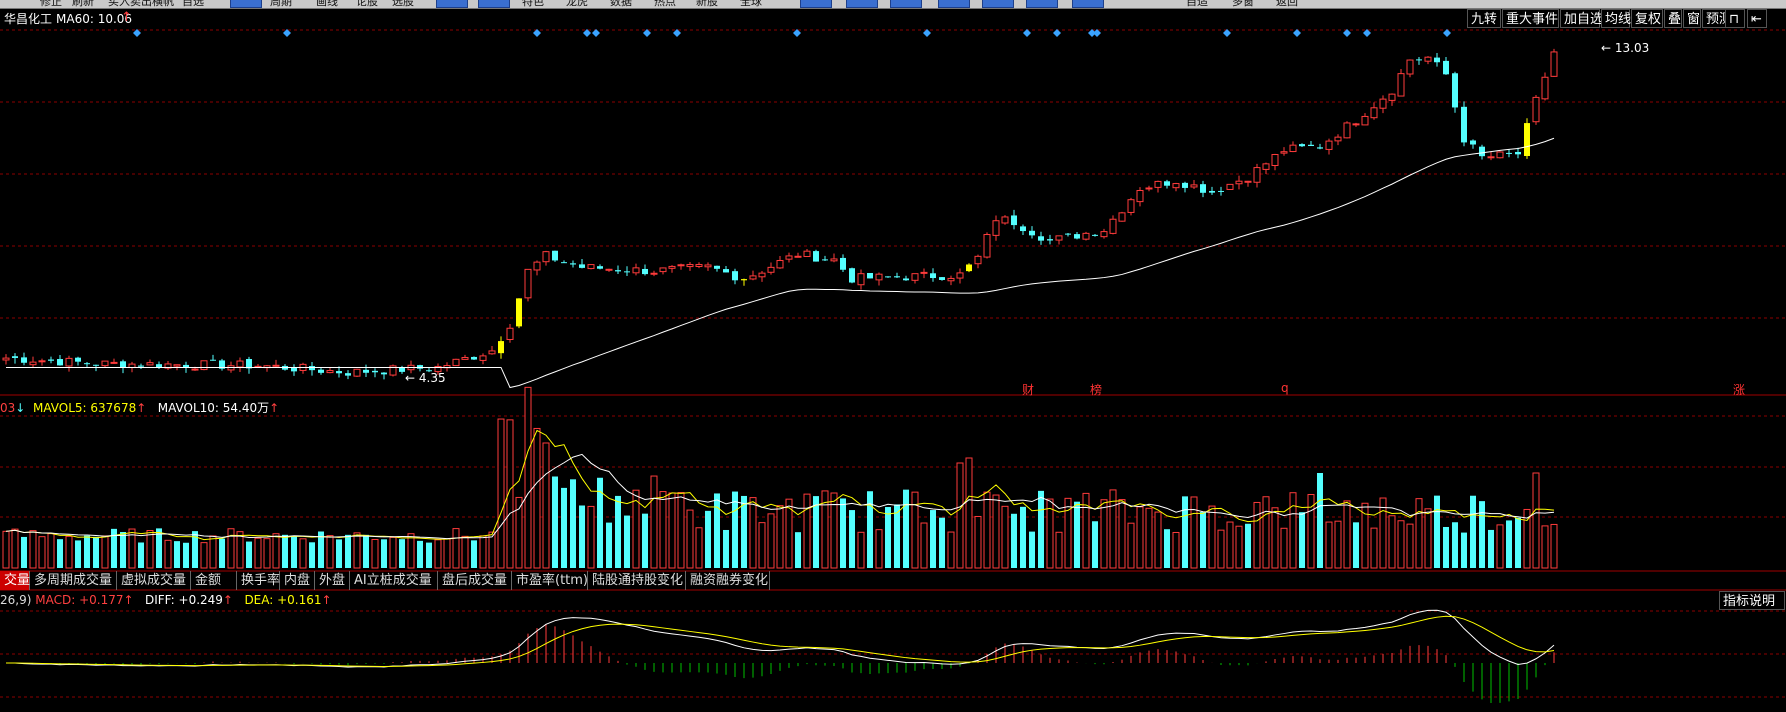 The image size is (1786, 712). I want to click on right-toolbar-button: 均线, so click(1616, 18).